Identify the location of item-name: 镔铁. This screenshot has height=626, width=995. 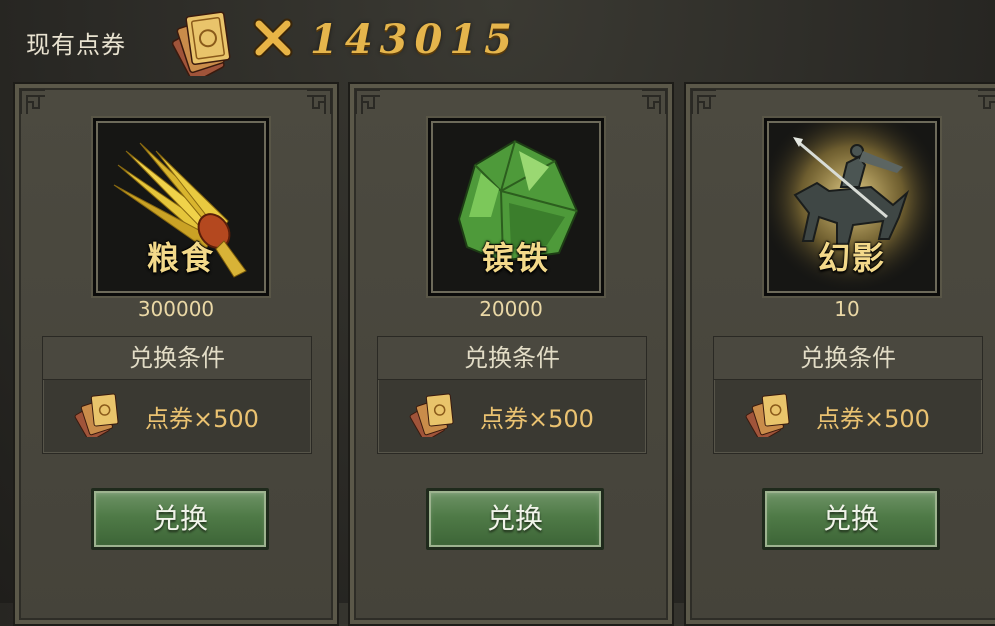
(515, 258).